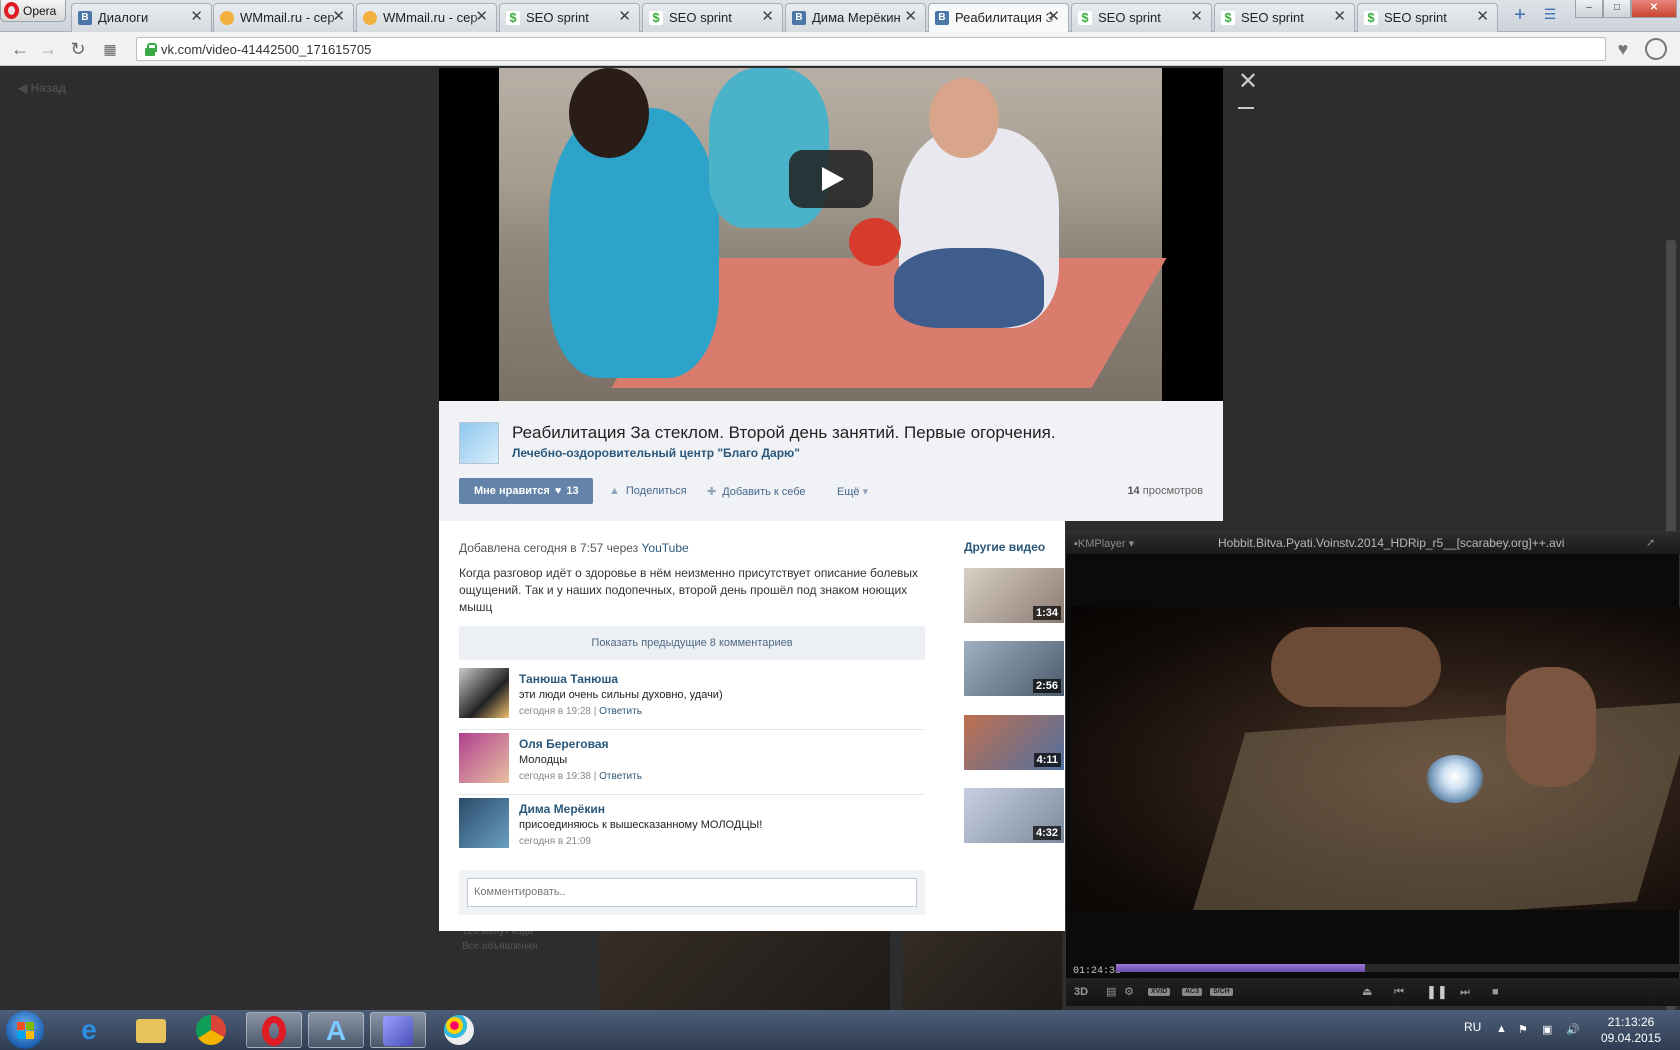 This screenshot has height=1050, width=1680. Describe the element at coordinates (1014, 668) in the screenshot. I see `other-video-thumbnail: 2:56` at that location.